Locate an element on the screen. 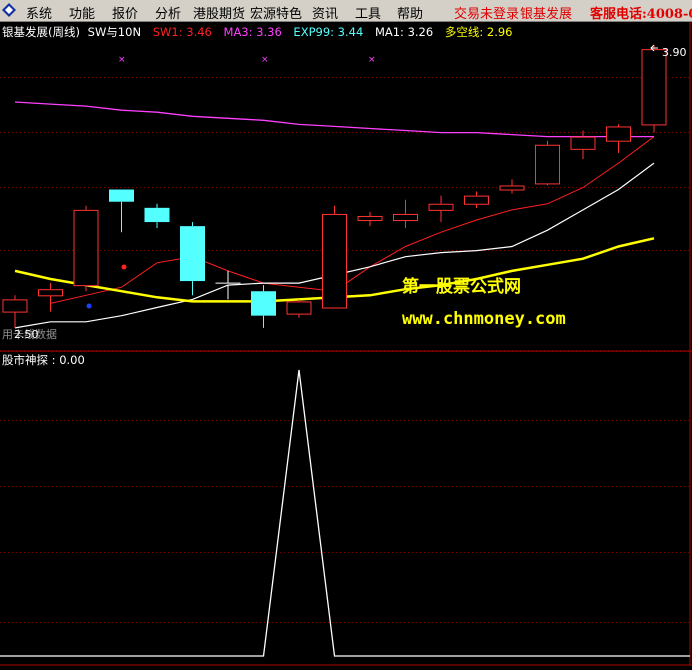 The image size is (692, 670). sub-panel-title: 股市神探 is located at coordinates (25, 360).